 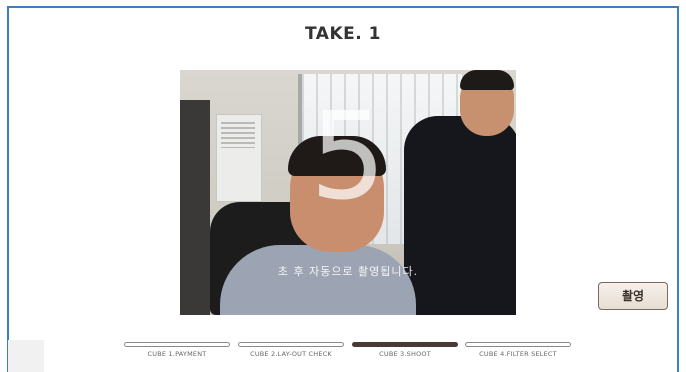 What do you see at coordinates (348, 157) in the screenshot?
I see `countdown-number: 5` at bounding box center [348, 157].